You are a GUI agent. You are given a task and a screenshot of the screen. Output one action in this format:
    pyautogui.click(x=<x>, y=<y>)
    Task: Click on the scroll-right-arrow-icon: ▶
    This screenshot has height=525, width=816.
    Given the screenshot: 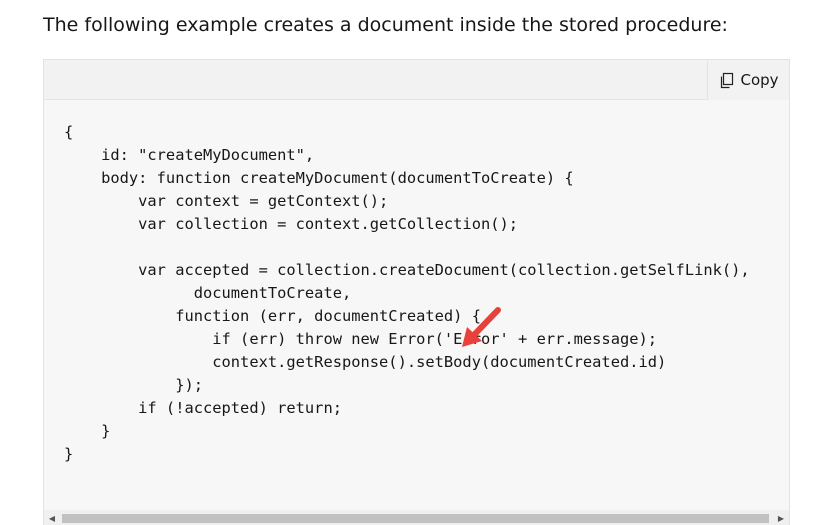 What is the action you would take?
    pyautogui.click(x=781, y=517)
    